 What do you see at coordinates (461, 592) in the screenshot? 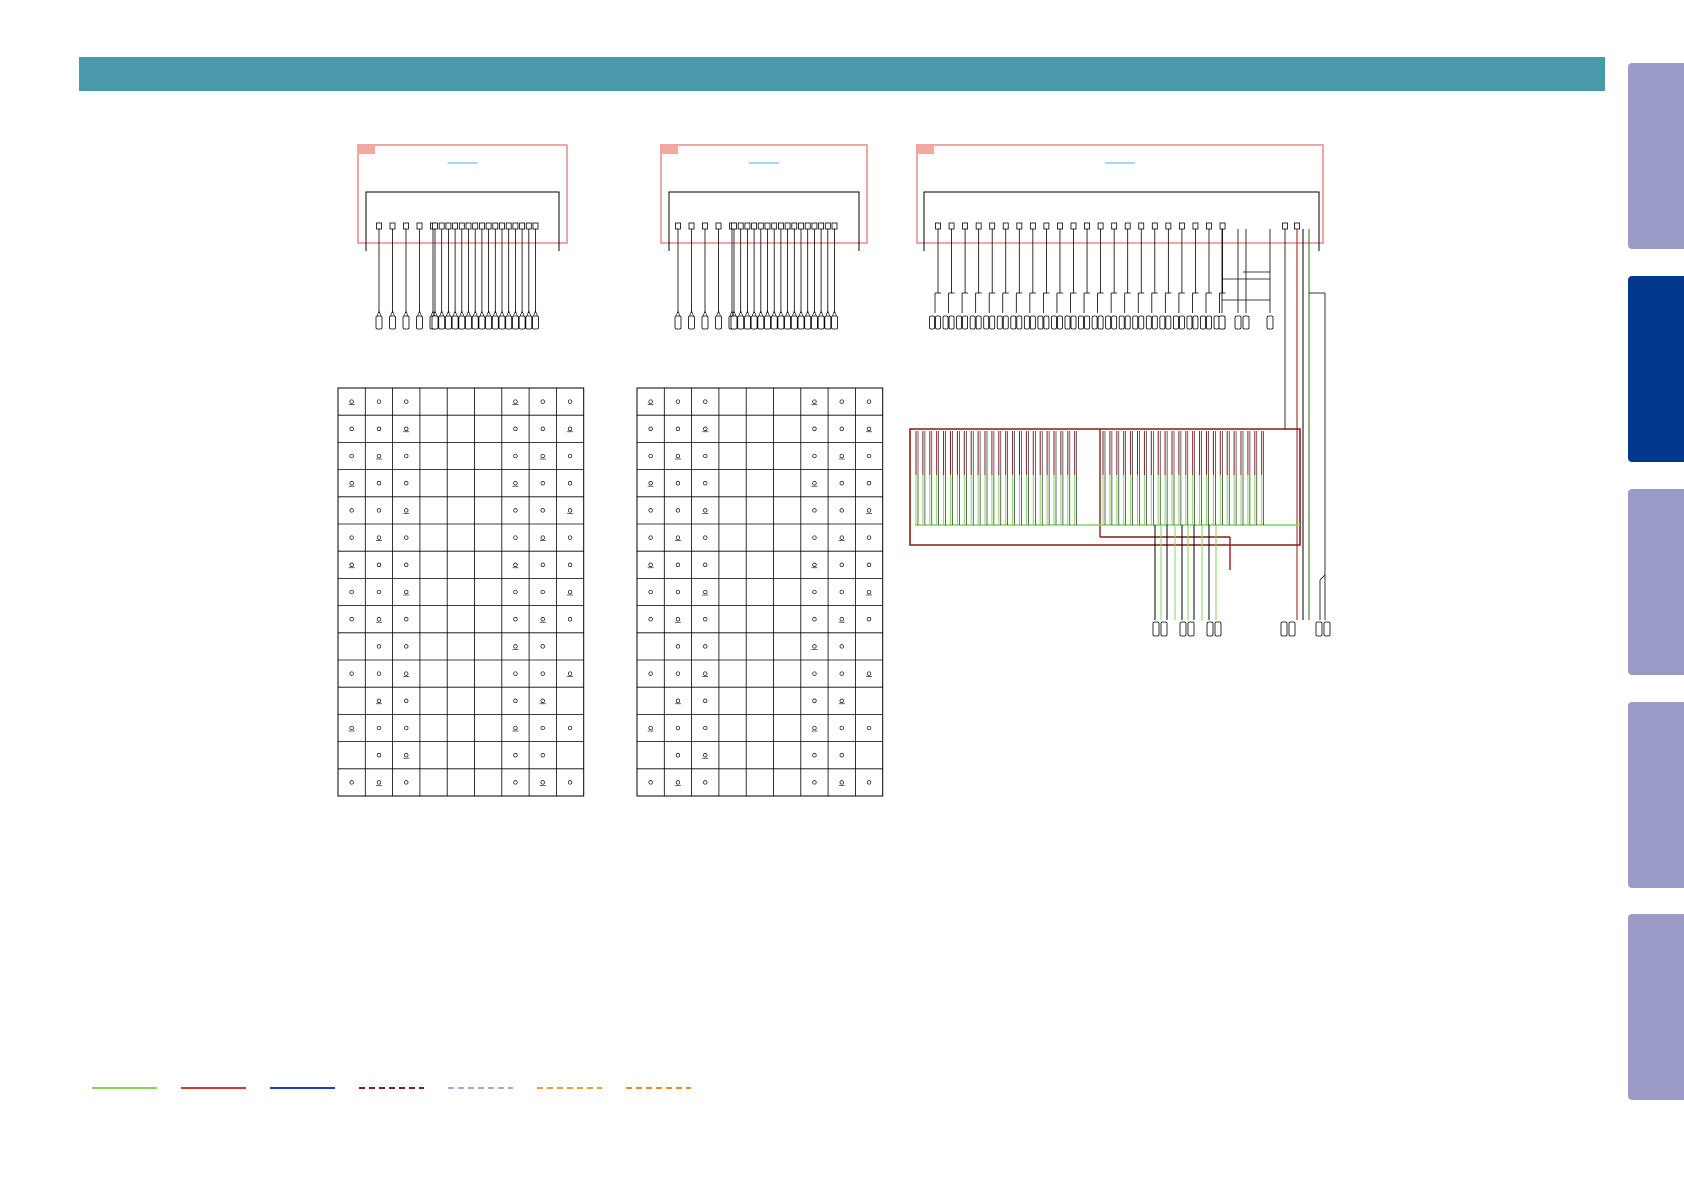
I see `table-a-table-frame` at bounding box center [461, 592].